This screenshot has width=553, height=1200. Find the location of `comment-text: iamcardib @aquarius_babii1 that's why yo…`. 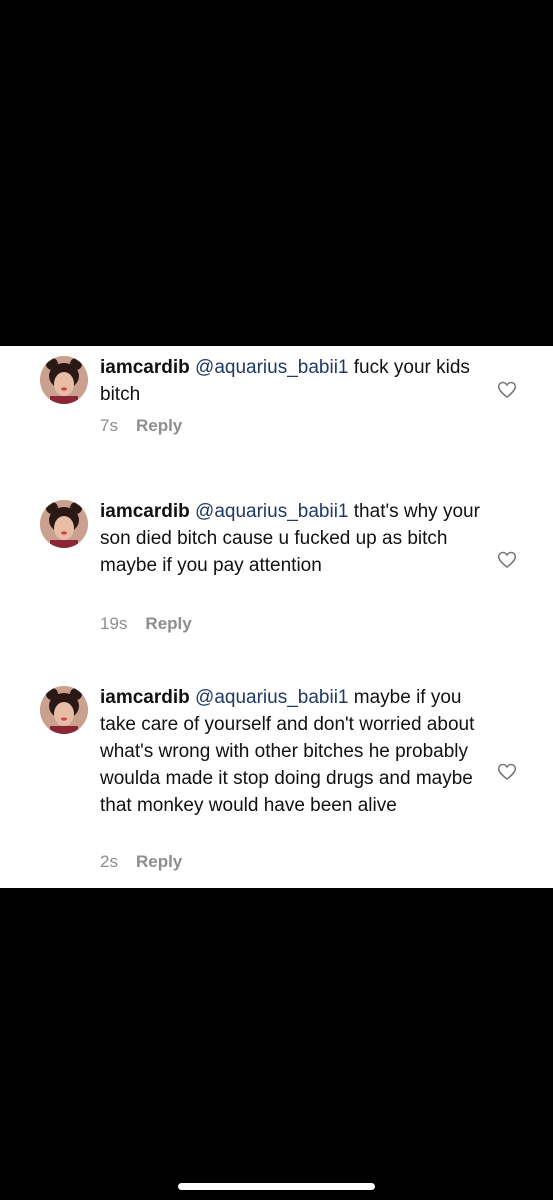

comment-text: iamcardib @aquarius_babii1 that's why yo… is located at coordinates (290, 538).